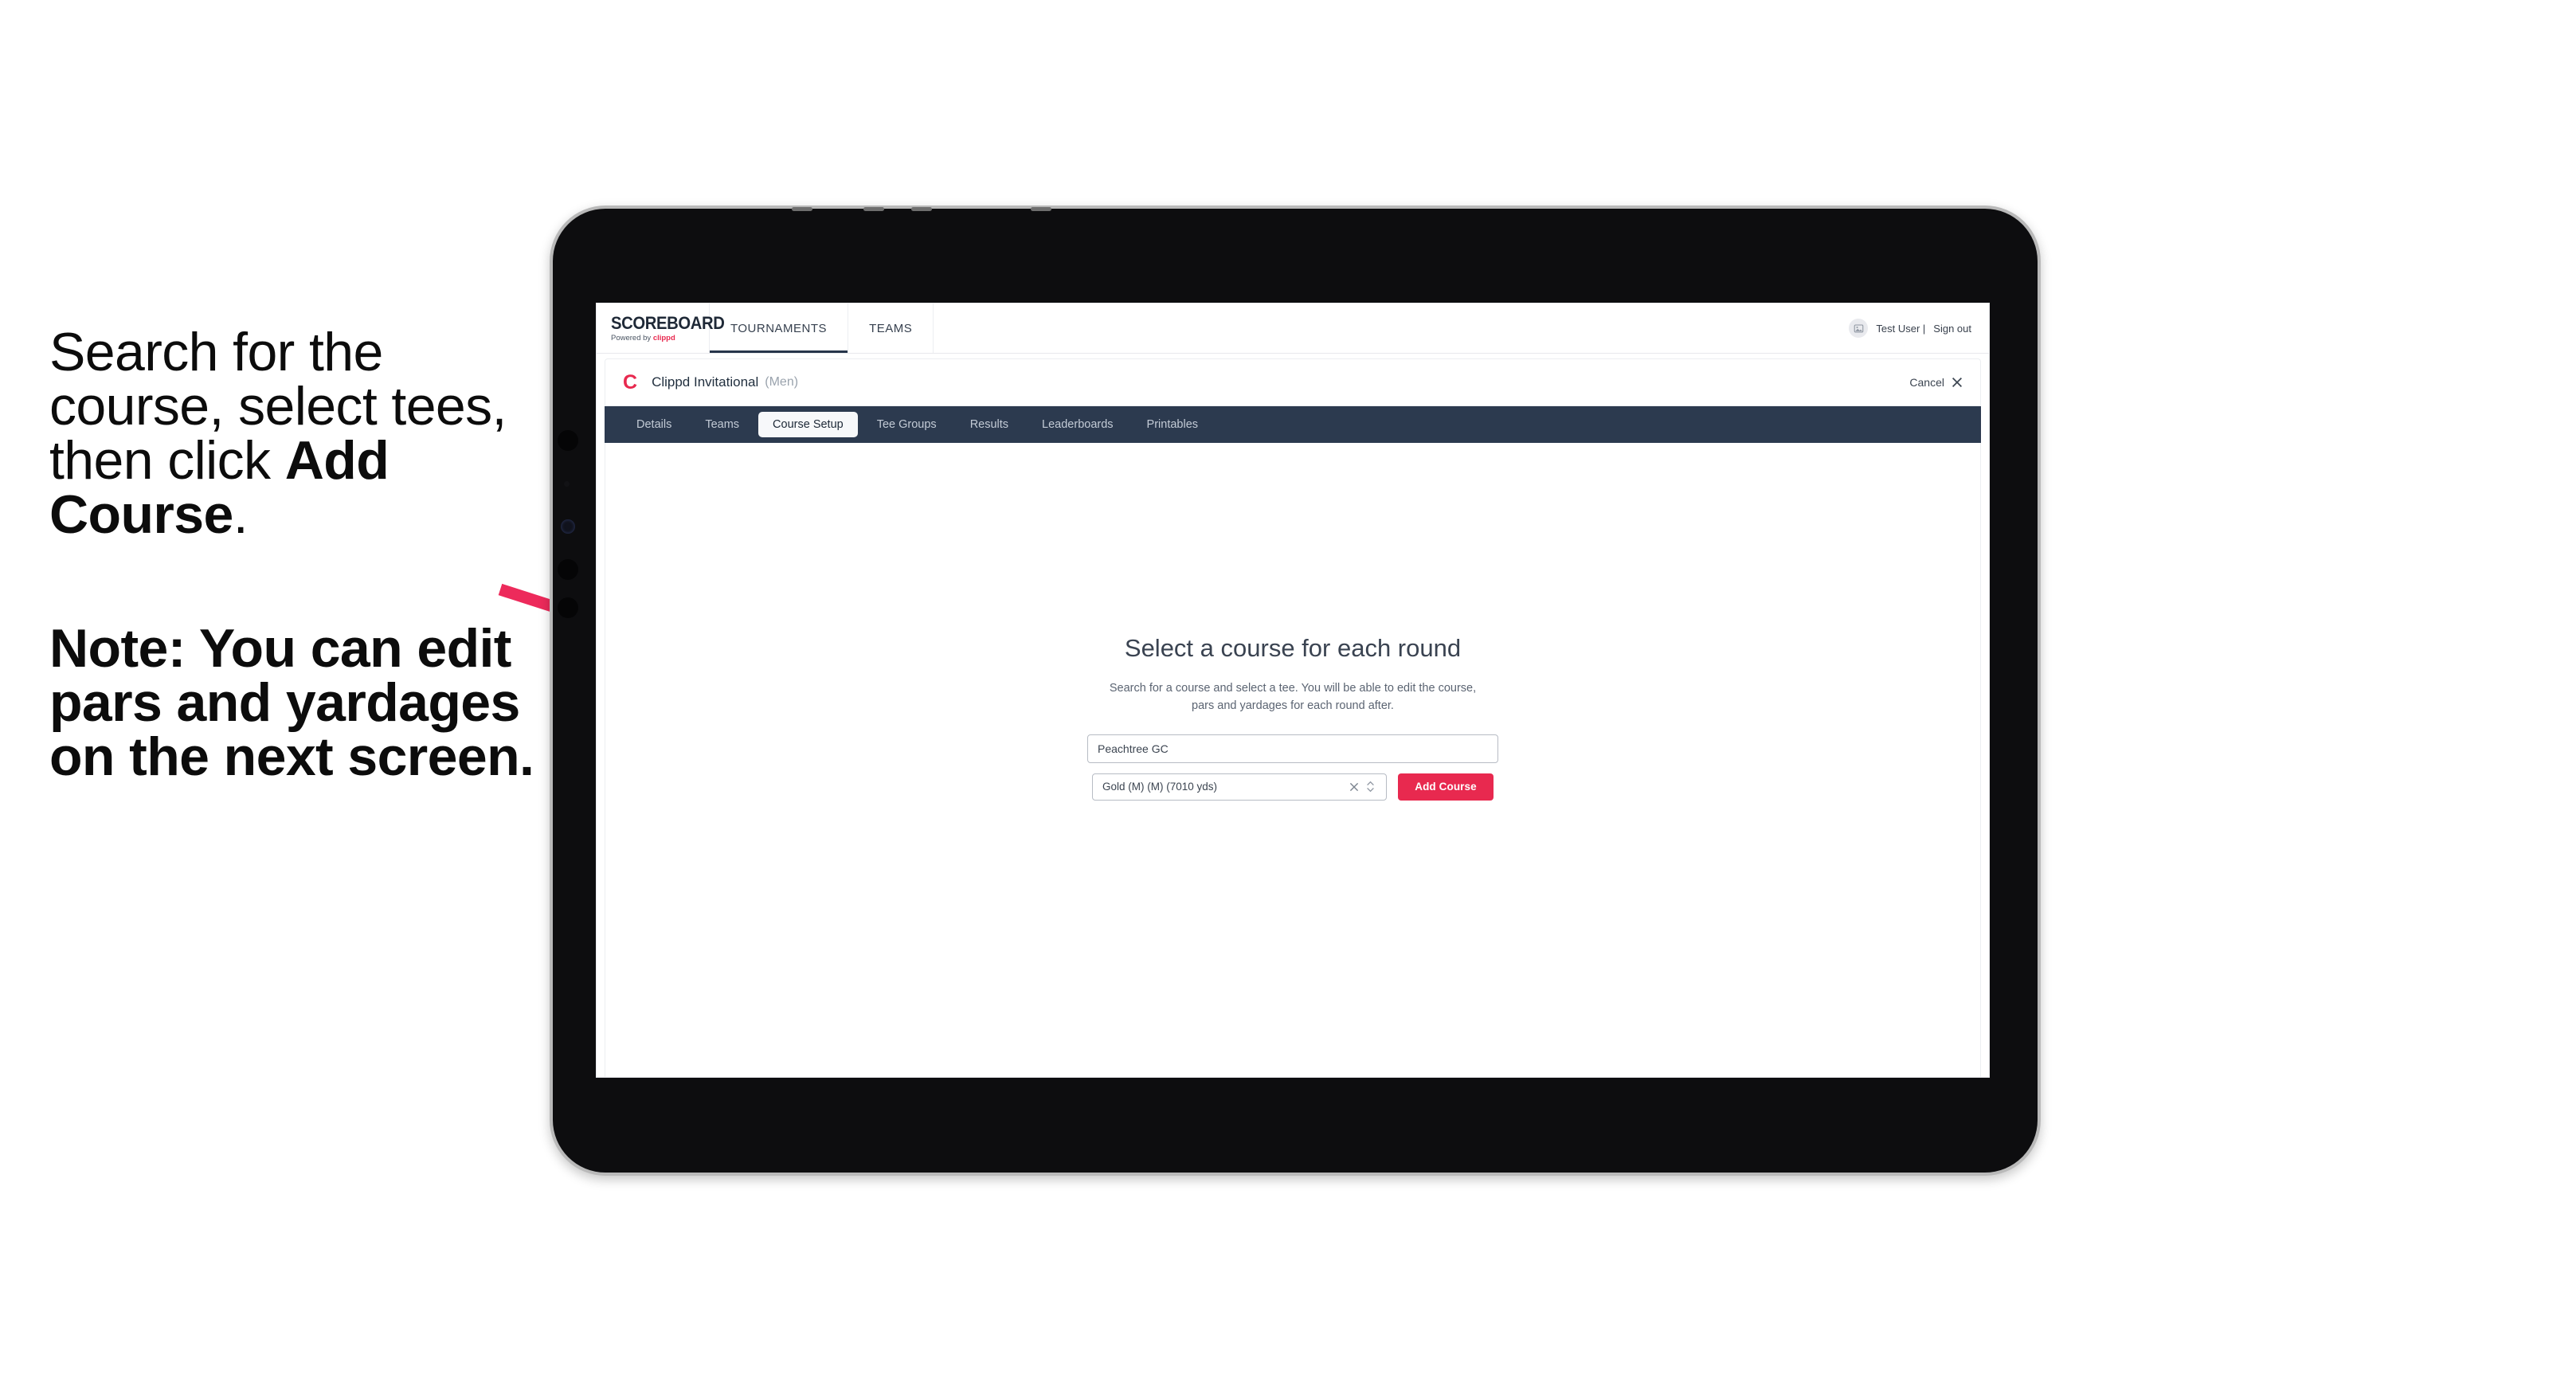  I want to click on avatar, so click(1859, 328).